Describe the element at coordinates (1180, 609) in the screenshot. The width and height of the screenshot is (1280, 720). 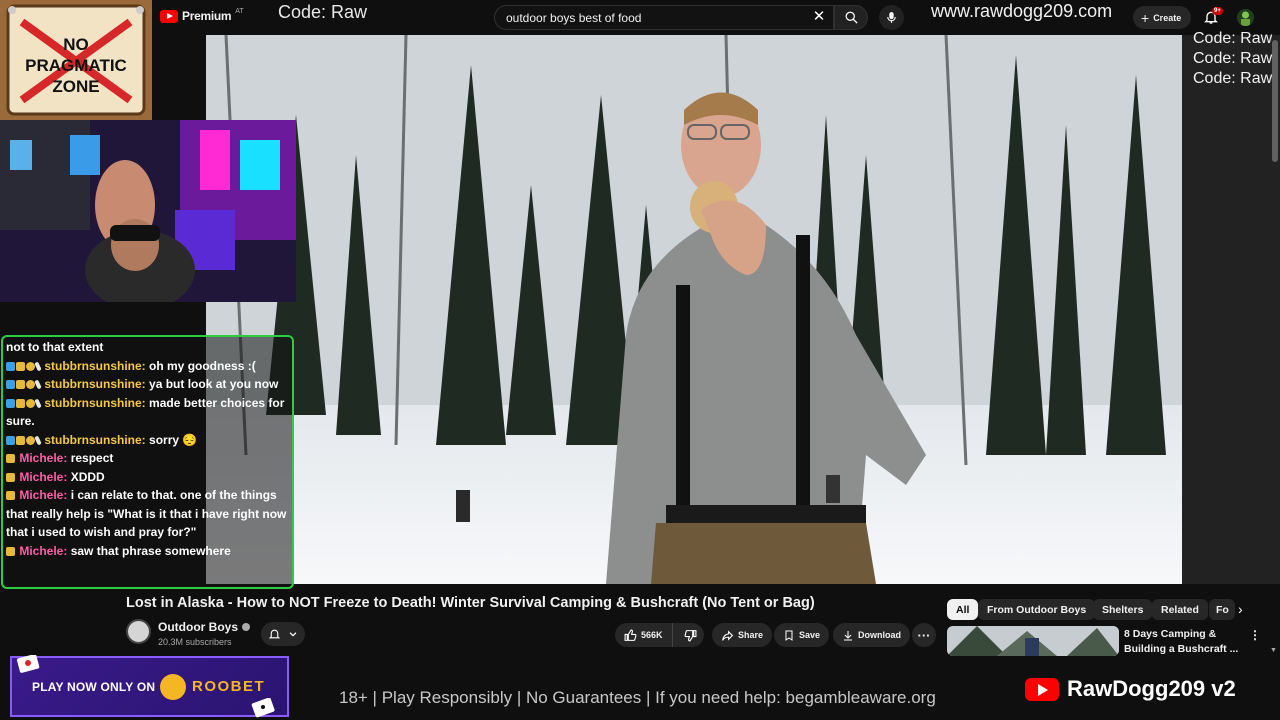
I see `chip-related: Related` at that location.